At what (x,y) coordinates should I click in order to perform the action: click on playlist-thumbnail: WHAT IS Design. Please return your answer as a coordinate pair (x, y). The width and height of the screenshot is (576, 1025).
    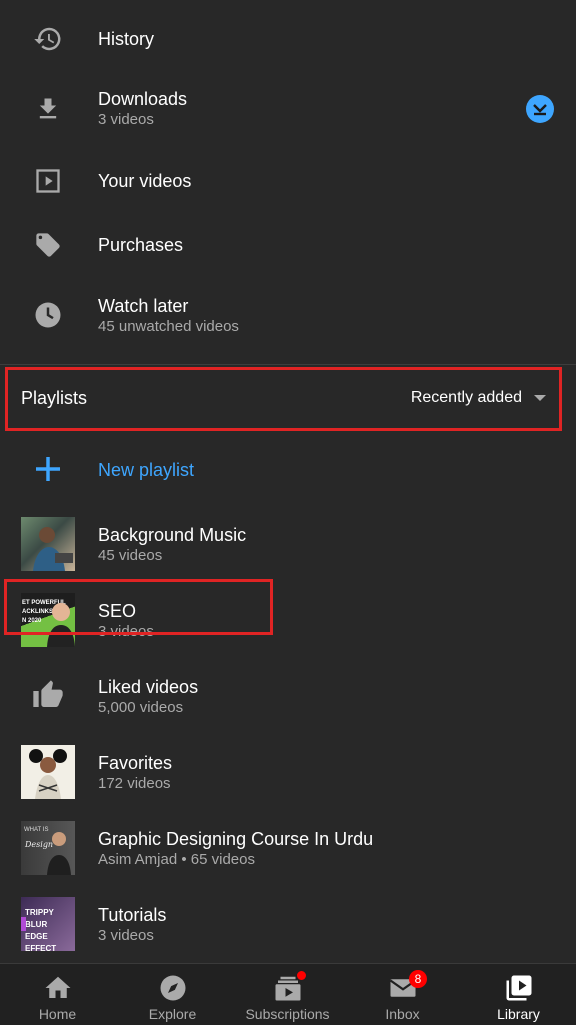
    Looking at the image, I should click on (48, 848).